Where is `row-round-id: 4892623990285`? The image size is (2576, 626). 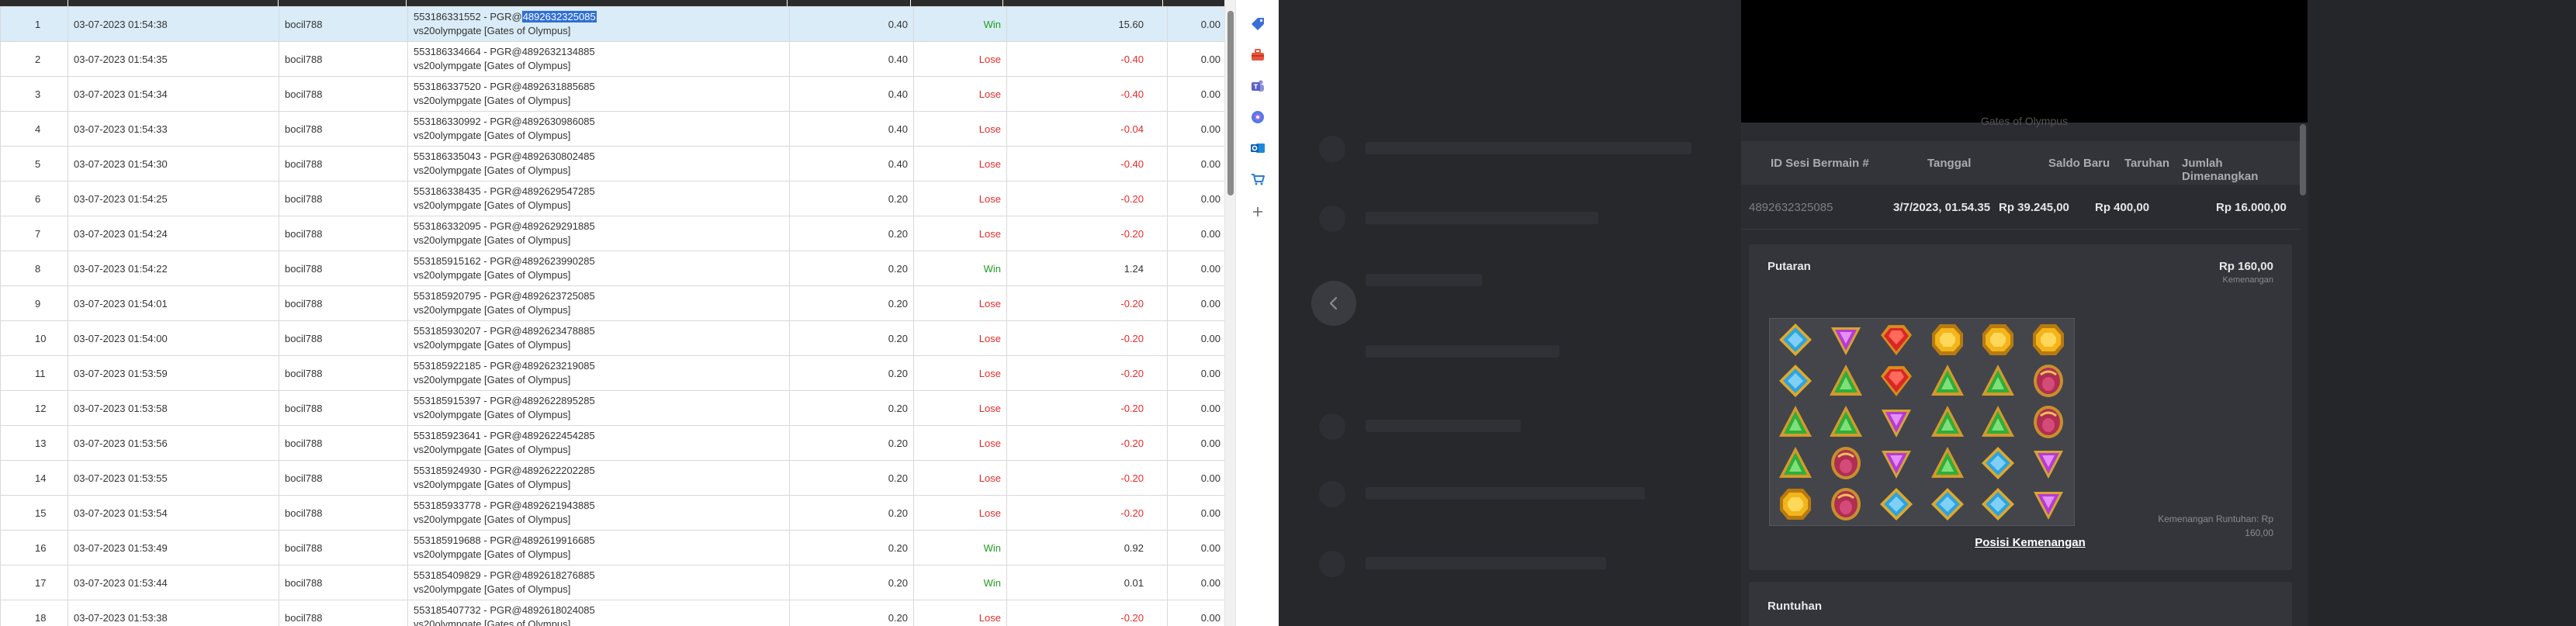 row-round-id: 4892623990285 is located at coordinates (558, 261).